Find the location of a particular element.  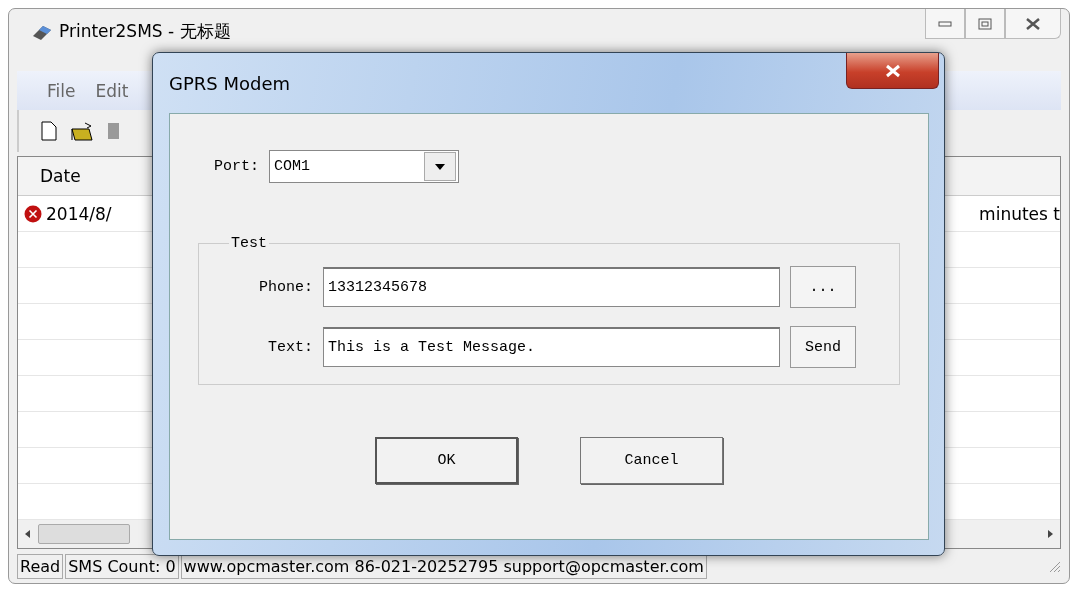

new-document-icon is located at coordinates (49, 131).